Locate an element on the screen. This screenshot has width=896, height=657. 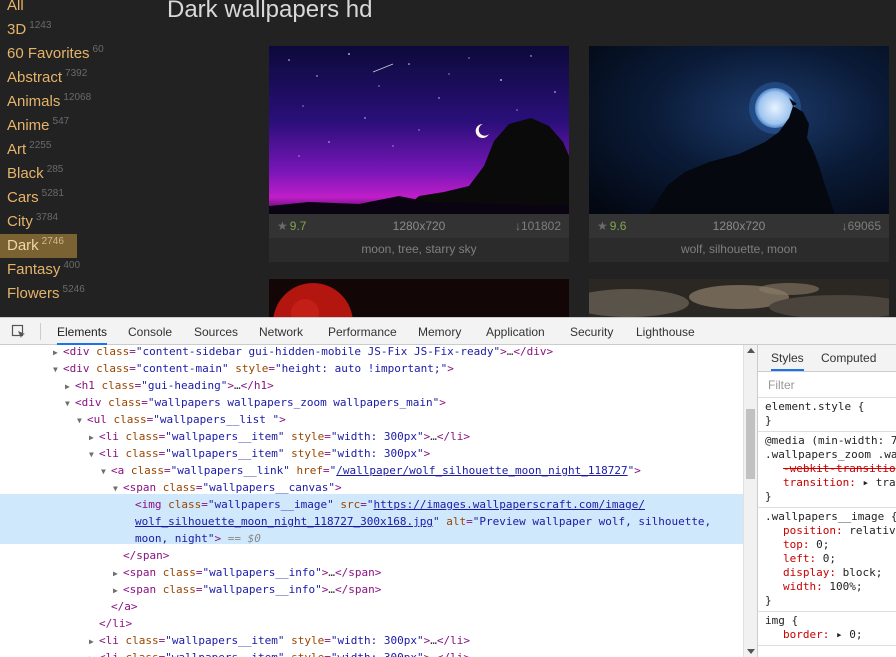
category-link-flowers: Flowers 5246 is located at coordinates (80, 294).